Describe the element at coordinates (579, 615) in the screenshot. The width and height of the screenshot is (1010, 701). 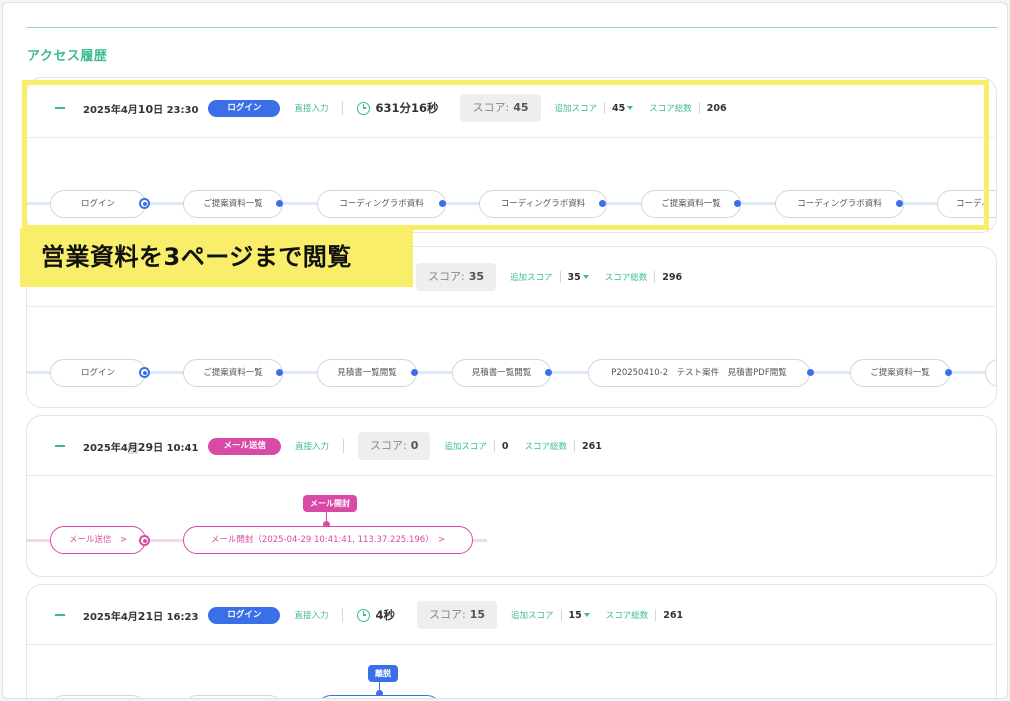
I see `add-score-value: 15` at that location.